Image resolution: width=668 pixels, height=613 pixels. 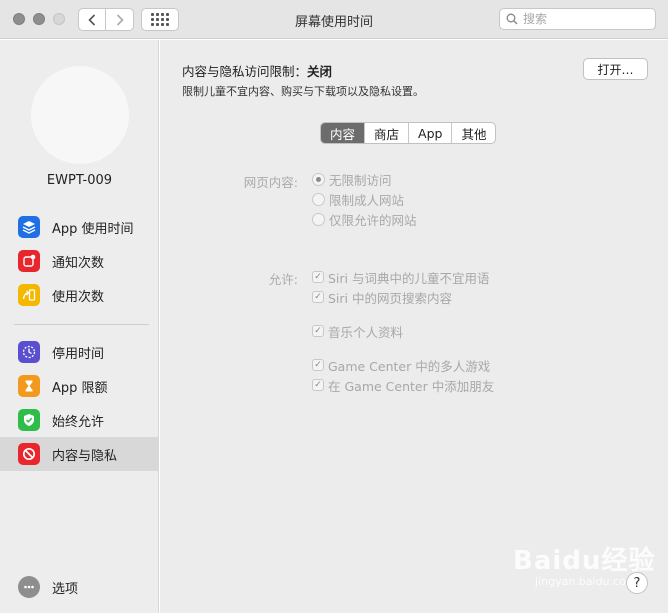 What do you see at coordinates (29, 295) in the screenshot?
I see `pickup-icon` at bounding box center [29, 295].